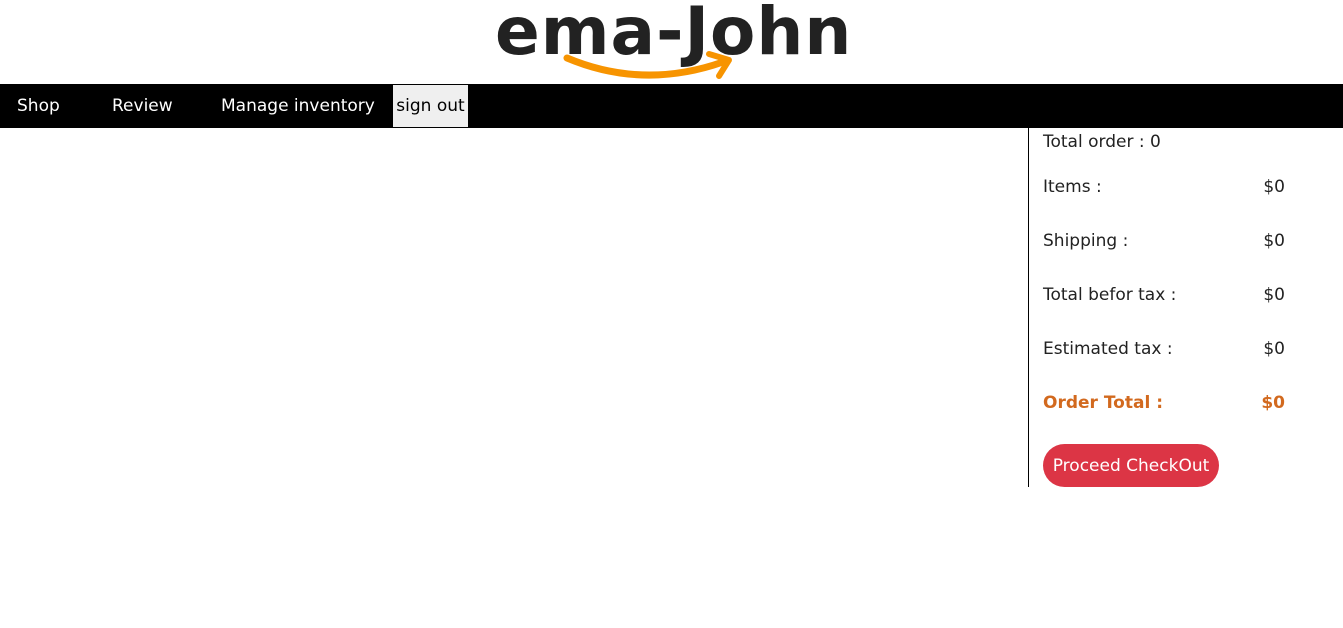 The image size is (1343, 628). What do you see at coordinates (671, 106) in the screenshot?
I see `main-nav: Shop Review Manage inventory sign out` at bounding box center [671, 106].